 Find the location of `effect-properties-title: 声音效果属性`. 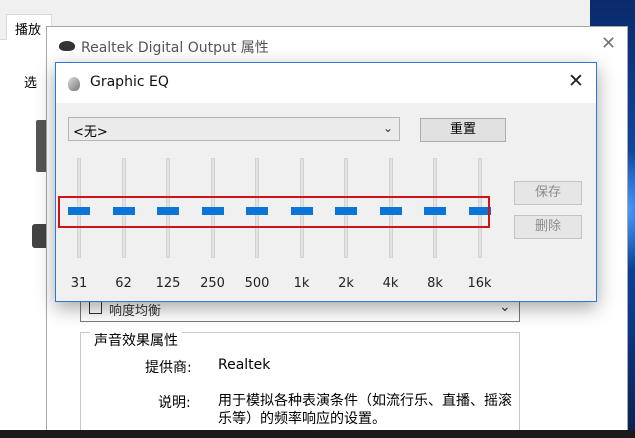

effect-properties-title: 声音效果属性 is located at coordinates (136, 340).